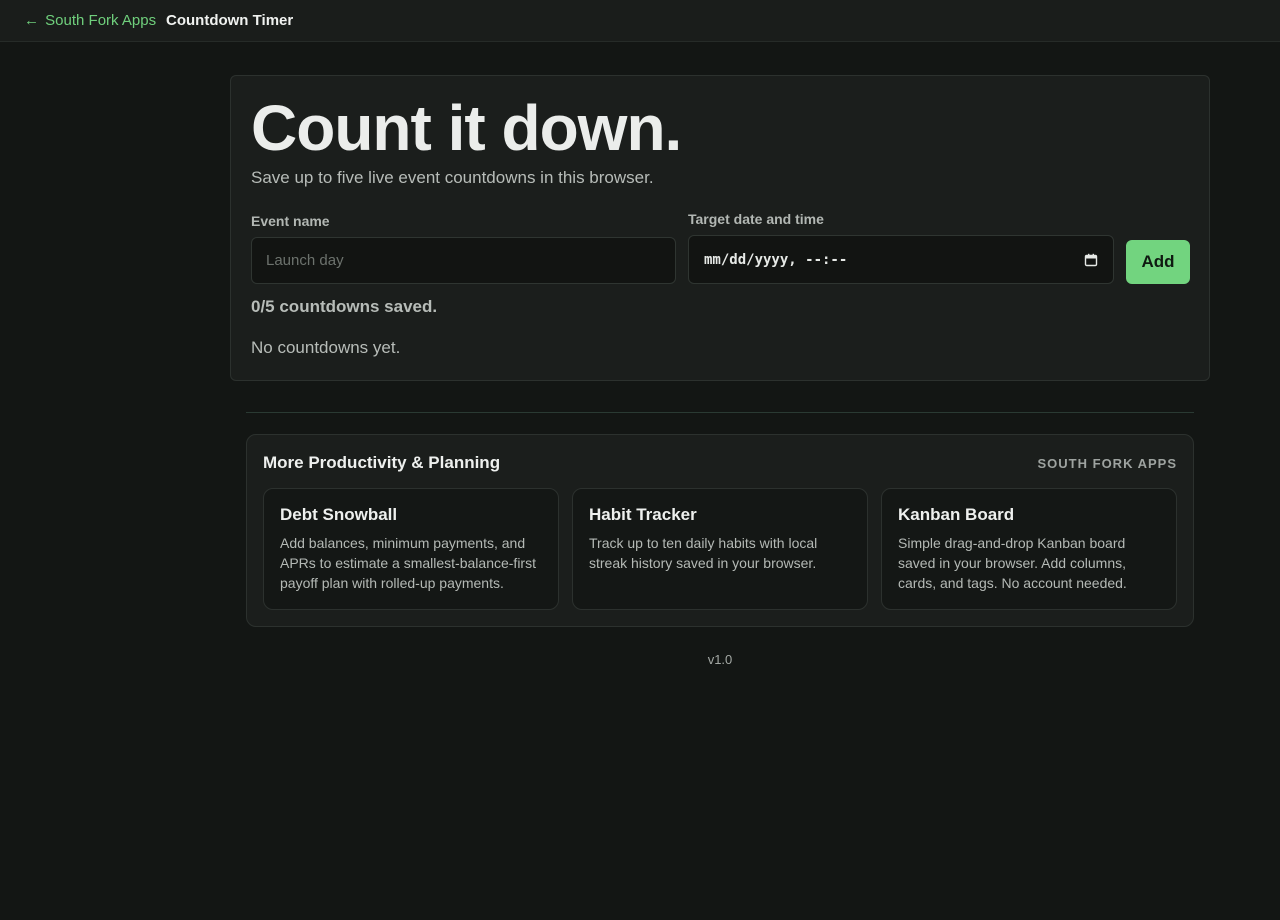 The height and width of the screenshot is (920, 1280). I want to click on app-card-title: Kanban Board, so click(956, 514).